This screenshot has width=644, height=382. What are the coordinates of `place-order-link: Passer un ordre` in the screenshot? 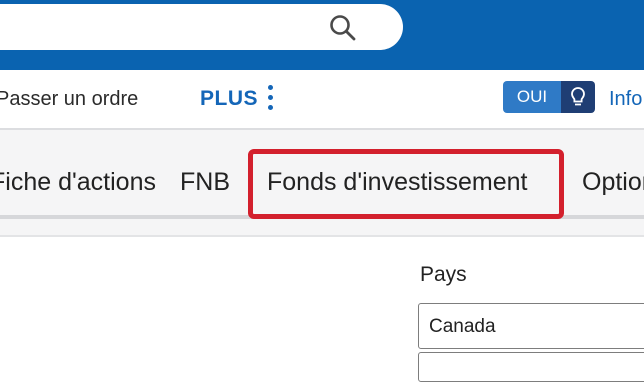 It's located at (69, 99).